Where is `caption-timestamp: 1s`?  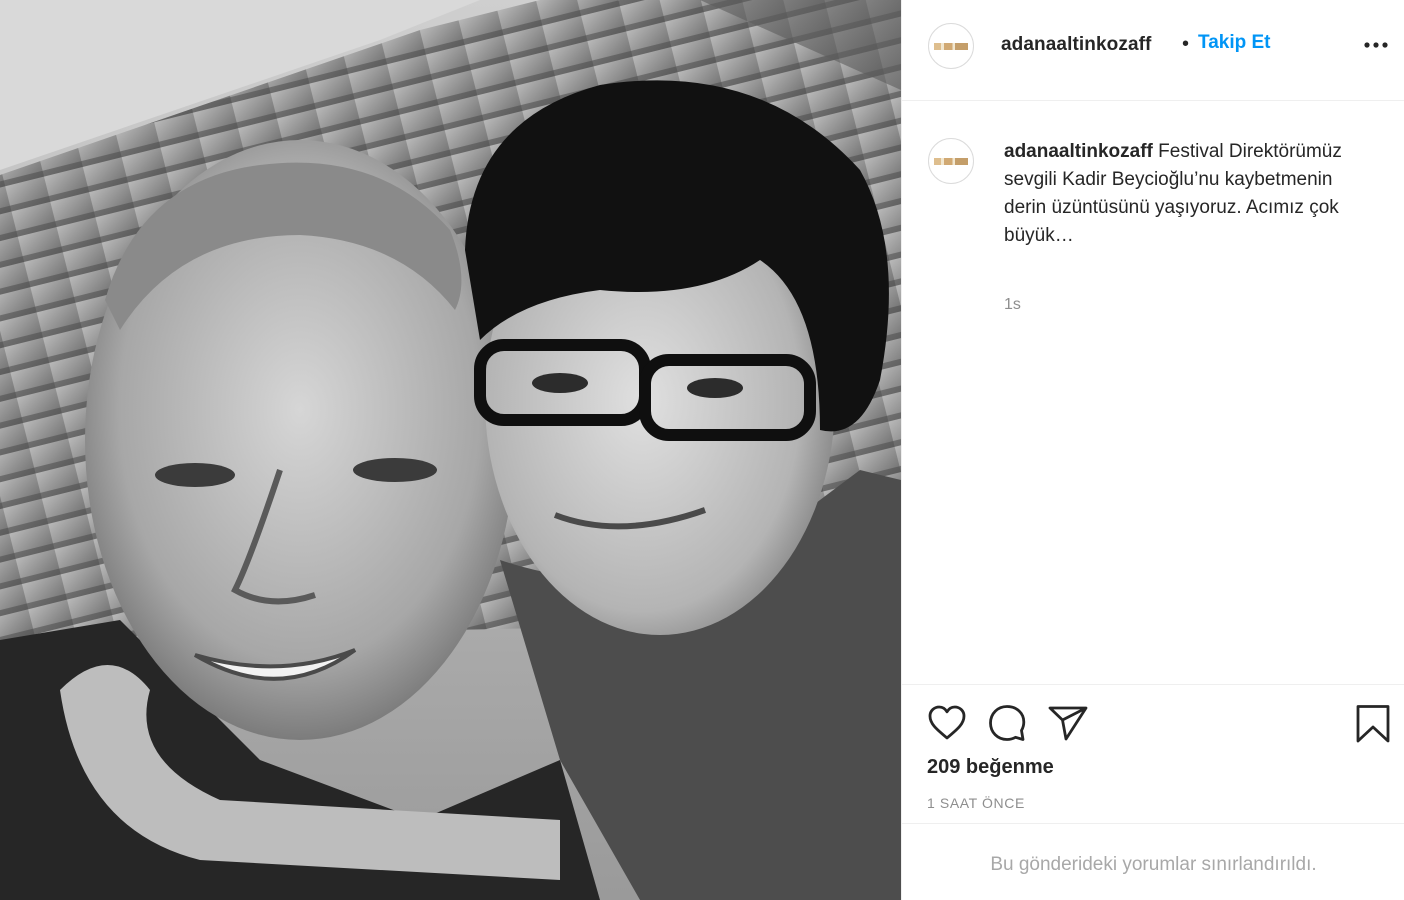
caption-timestamp: 1s is located at coordinates (1012, 305).